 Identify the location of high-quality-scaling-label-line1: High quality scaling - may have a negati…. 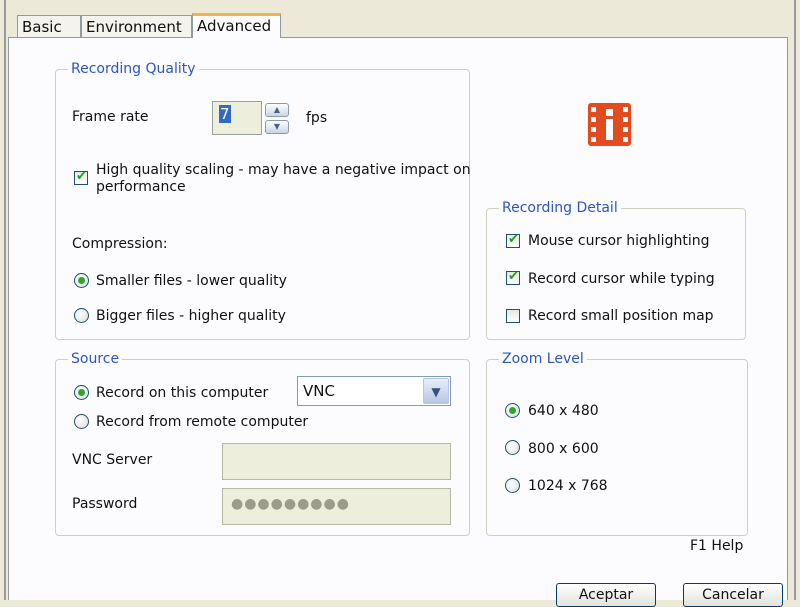
(283, 170).